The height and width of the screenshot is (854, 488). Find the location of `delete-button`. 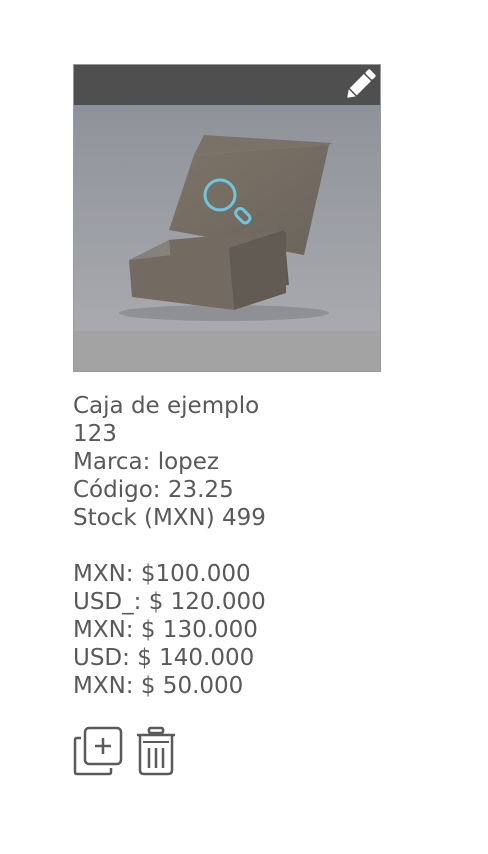

delete-button is located at coordinates (159, 751).